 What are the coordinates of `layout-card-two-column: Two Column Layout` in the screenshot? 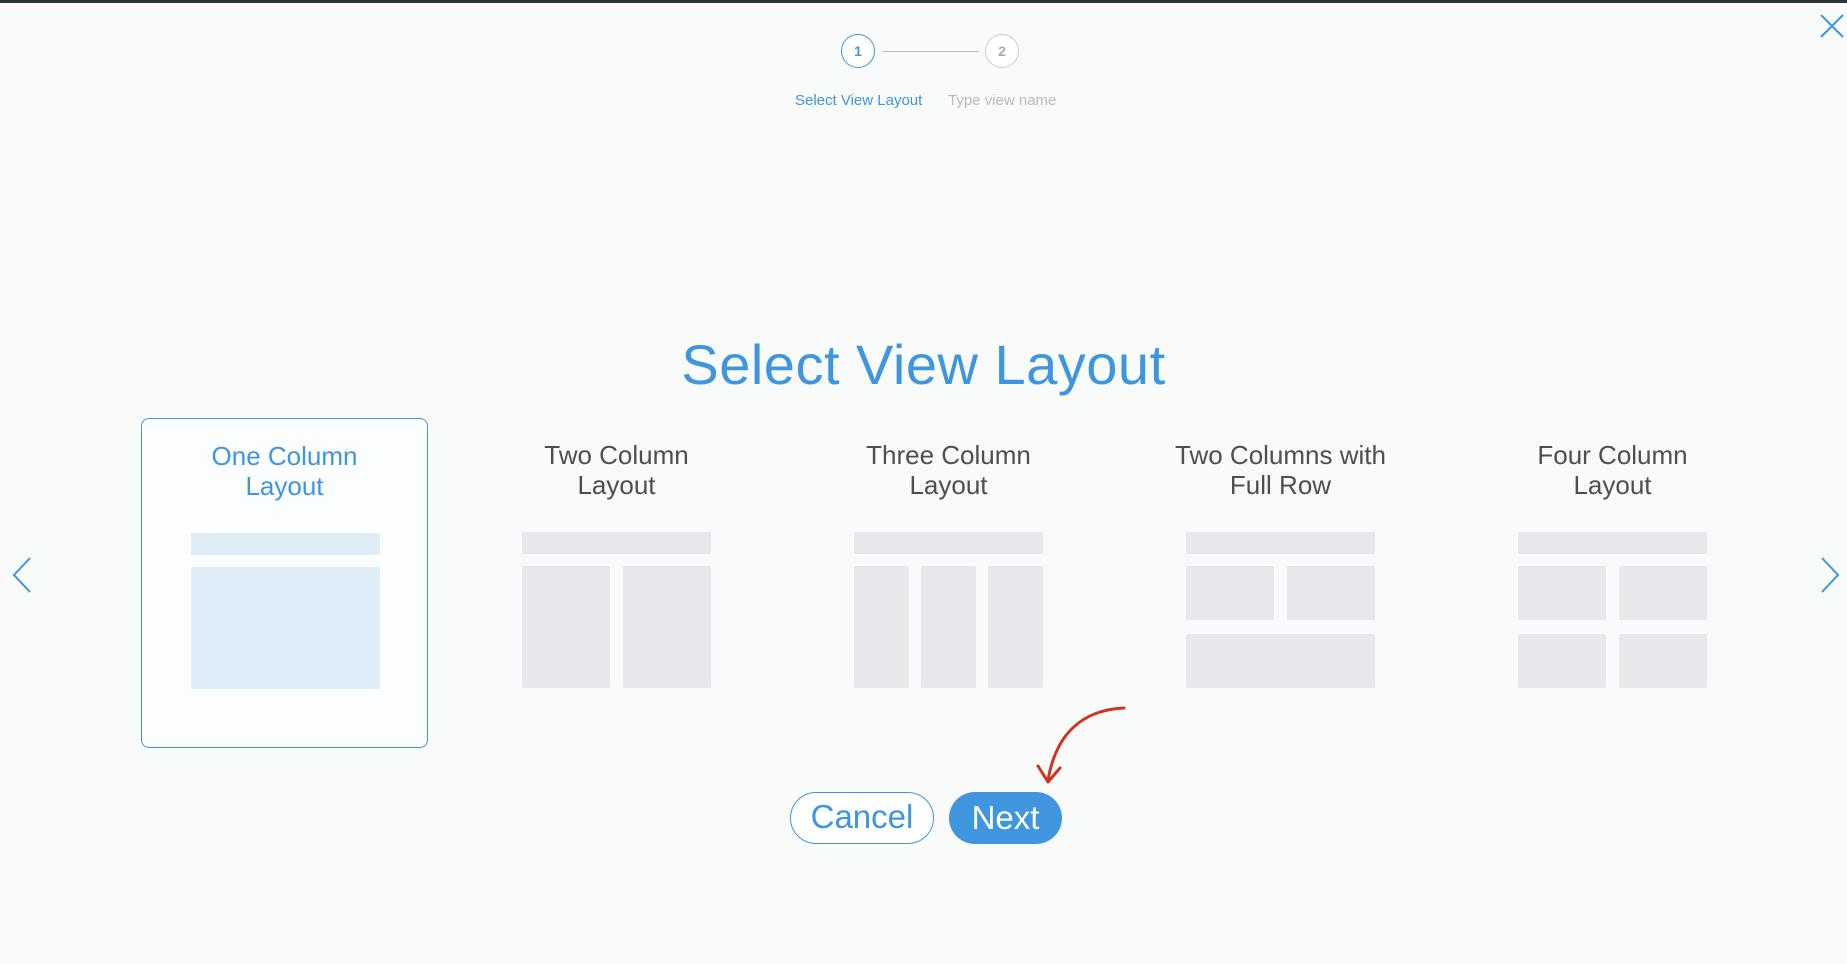 It's located at (616, 583).